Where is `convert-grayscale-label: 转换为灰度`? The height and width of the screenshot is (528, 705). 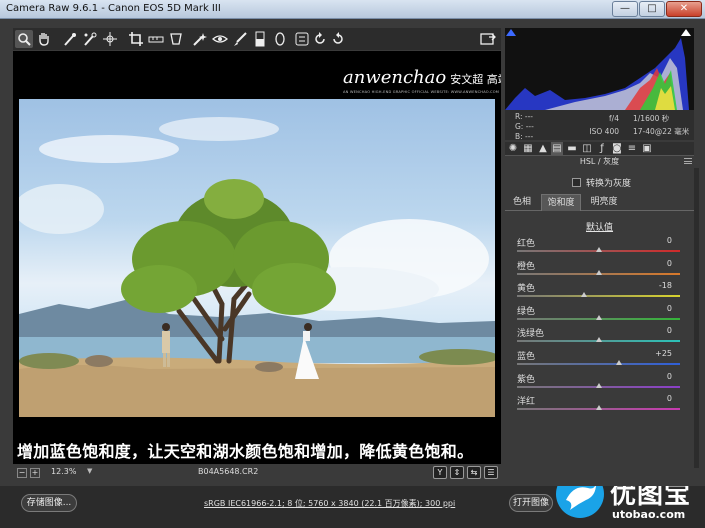 convert-grayscale-label: 转换为灰度 is located at coordinates (609, 184).